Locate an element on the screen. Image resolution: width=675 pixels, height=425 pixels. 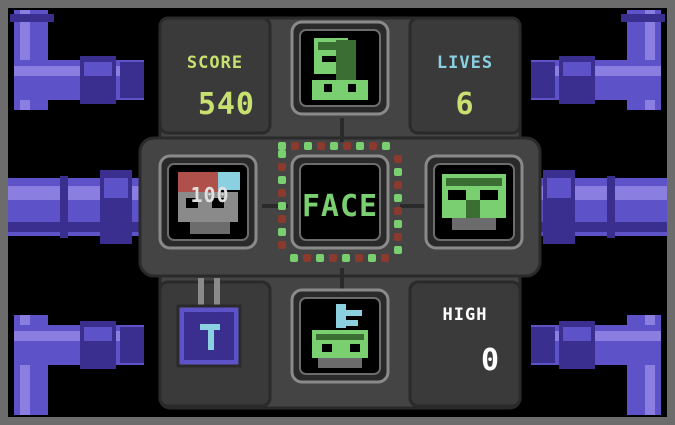
tile-center-target: FACE is located at coordinates (340, 202).